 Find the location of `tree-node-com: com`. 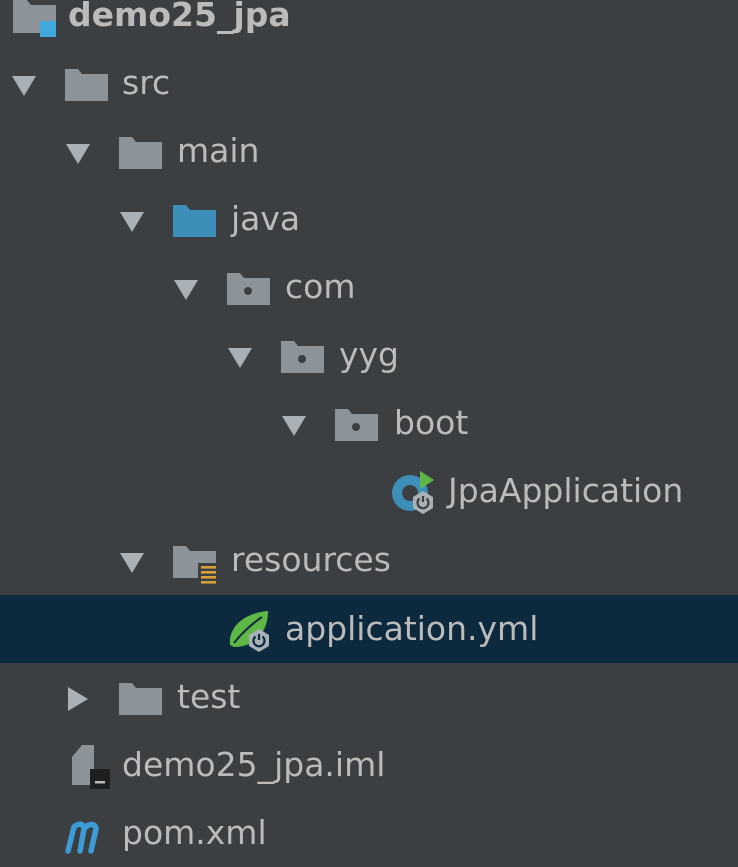

tree-node-com: com is located at coordinates (369, 287).